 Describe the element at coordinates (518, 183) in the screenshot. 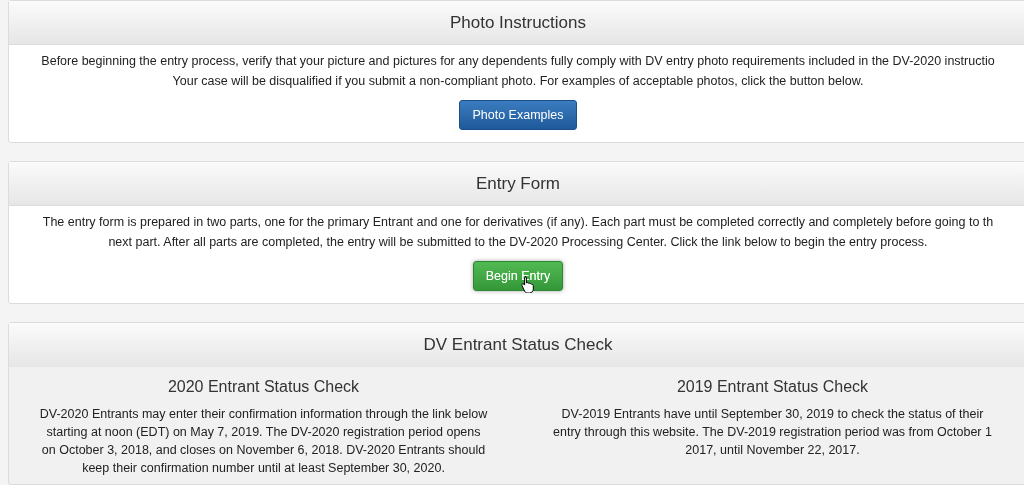

I see `panel-title: Entry Form` at that location.